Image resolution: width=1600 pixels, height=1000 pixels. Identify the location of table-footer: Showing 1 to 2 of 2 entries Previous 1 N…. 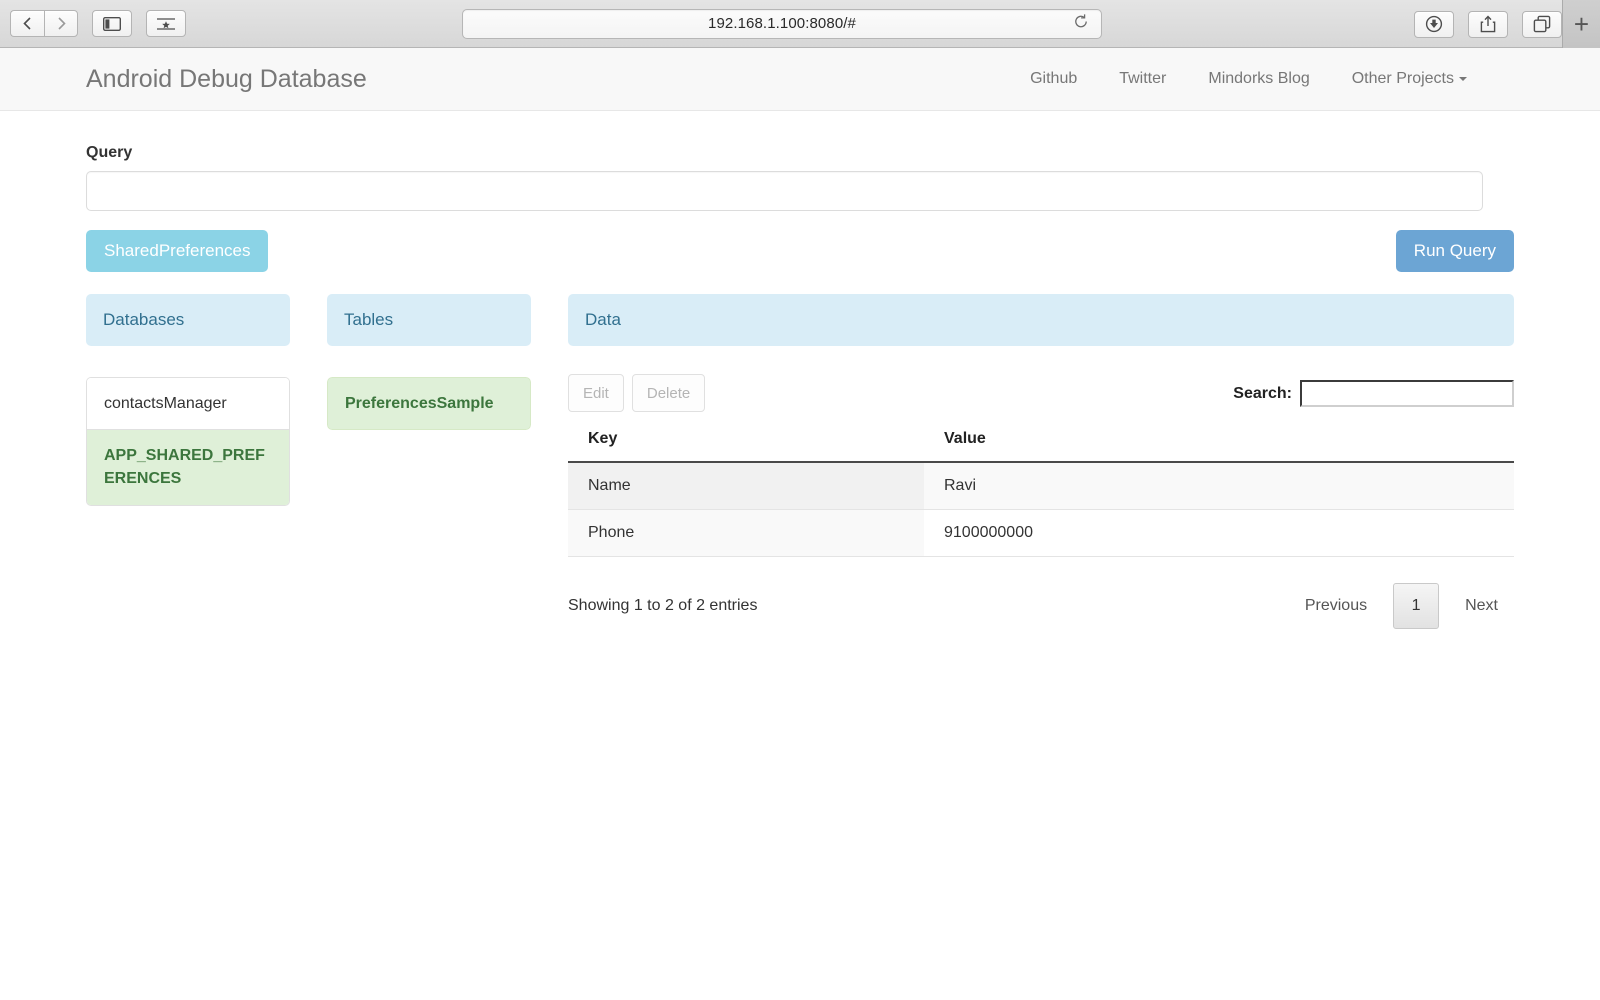
(1041, 606).